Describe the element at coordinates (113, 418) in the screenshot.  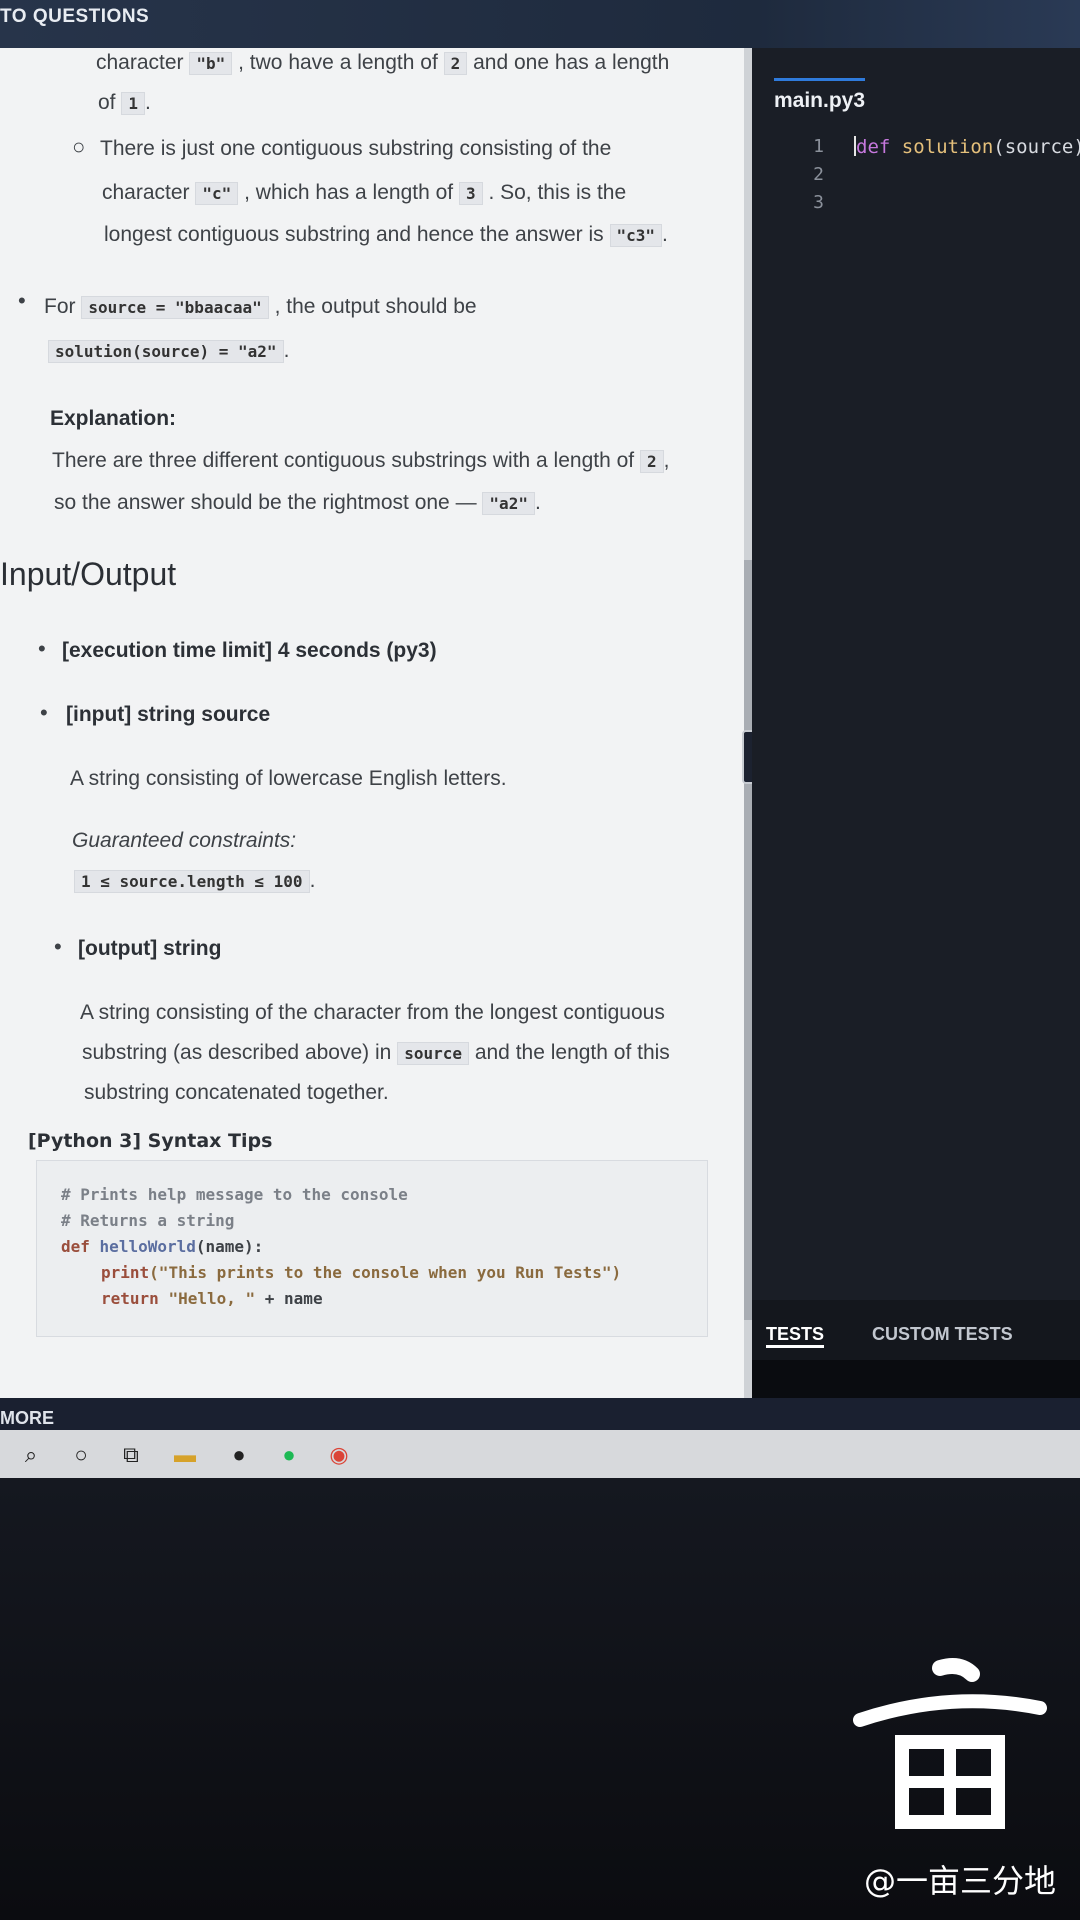
I see `explanation-title: Explanation:` at that location.